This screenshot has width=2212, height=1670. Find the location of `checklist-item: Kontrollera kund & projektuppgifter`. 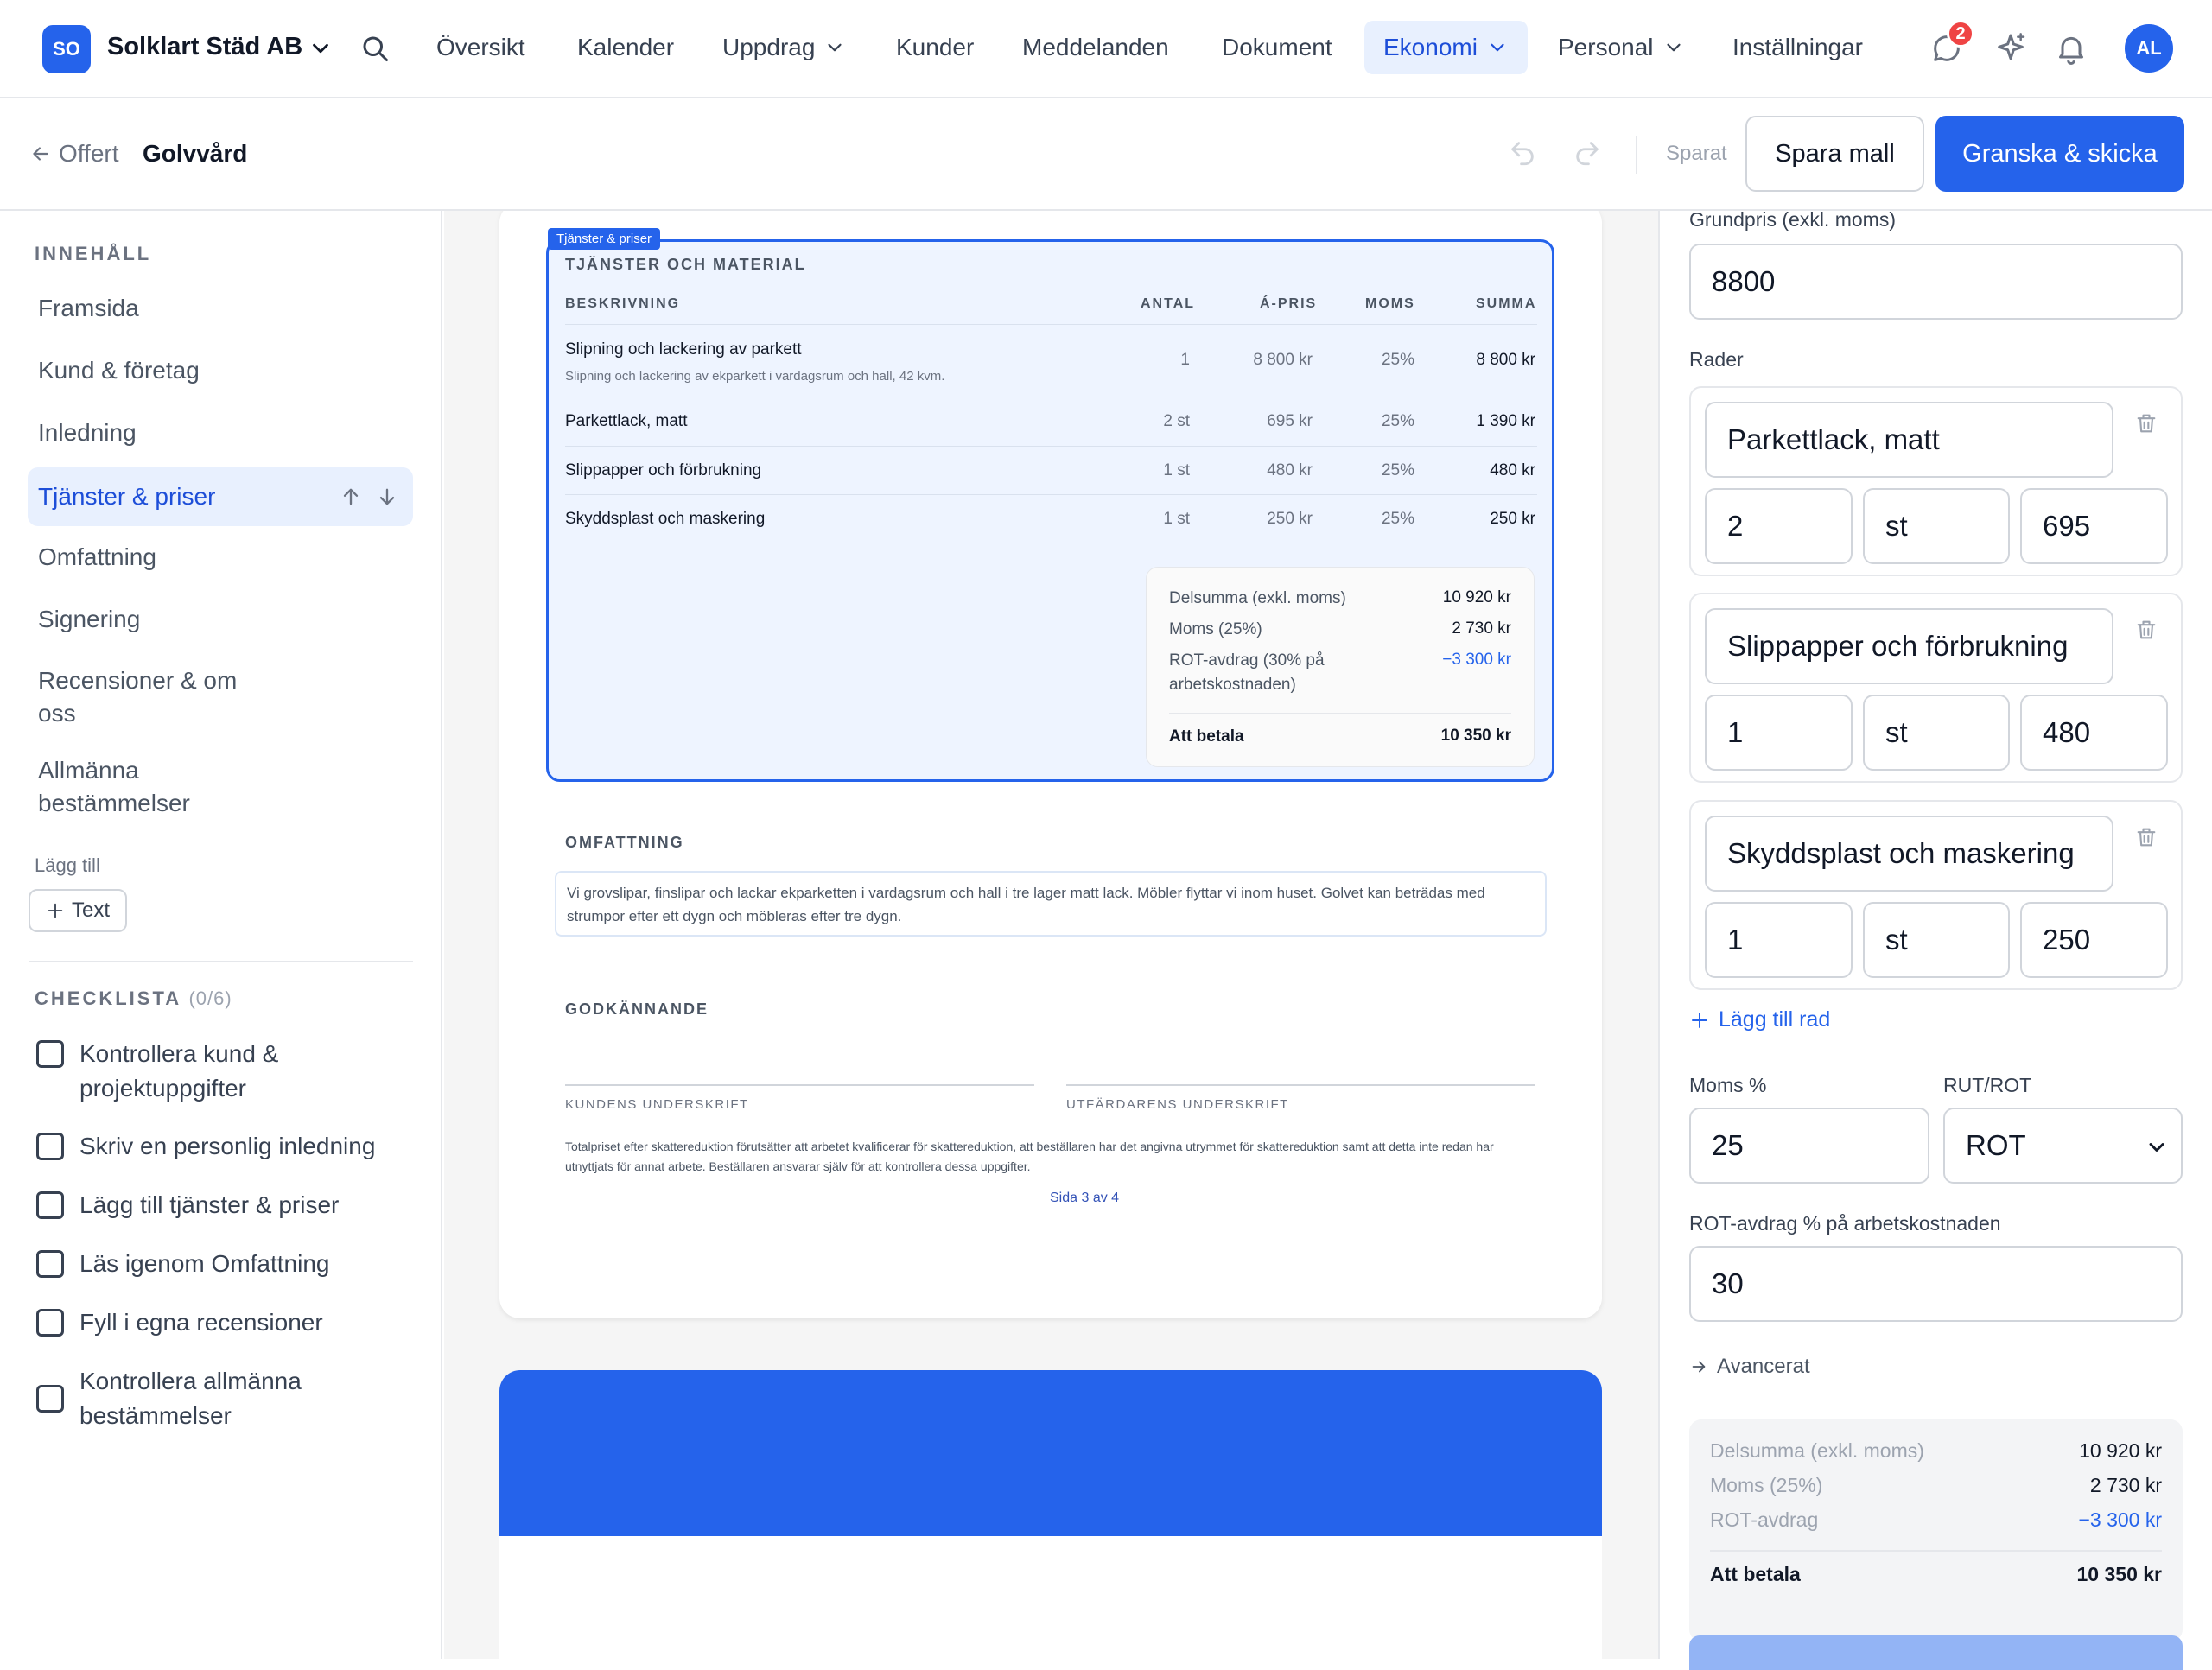

checklist-item: Kontrollera kund & projektuppgifter is located at coordinates (226, 1071).